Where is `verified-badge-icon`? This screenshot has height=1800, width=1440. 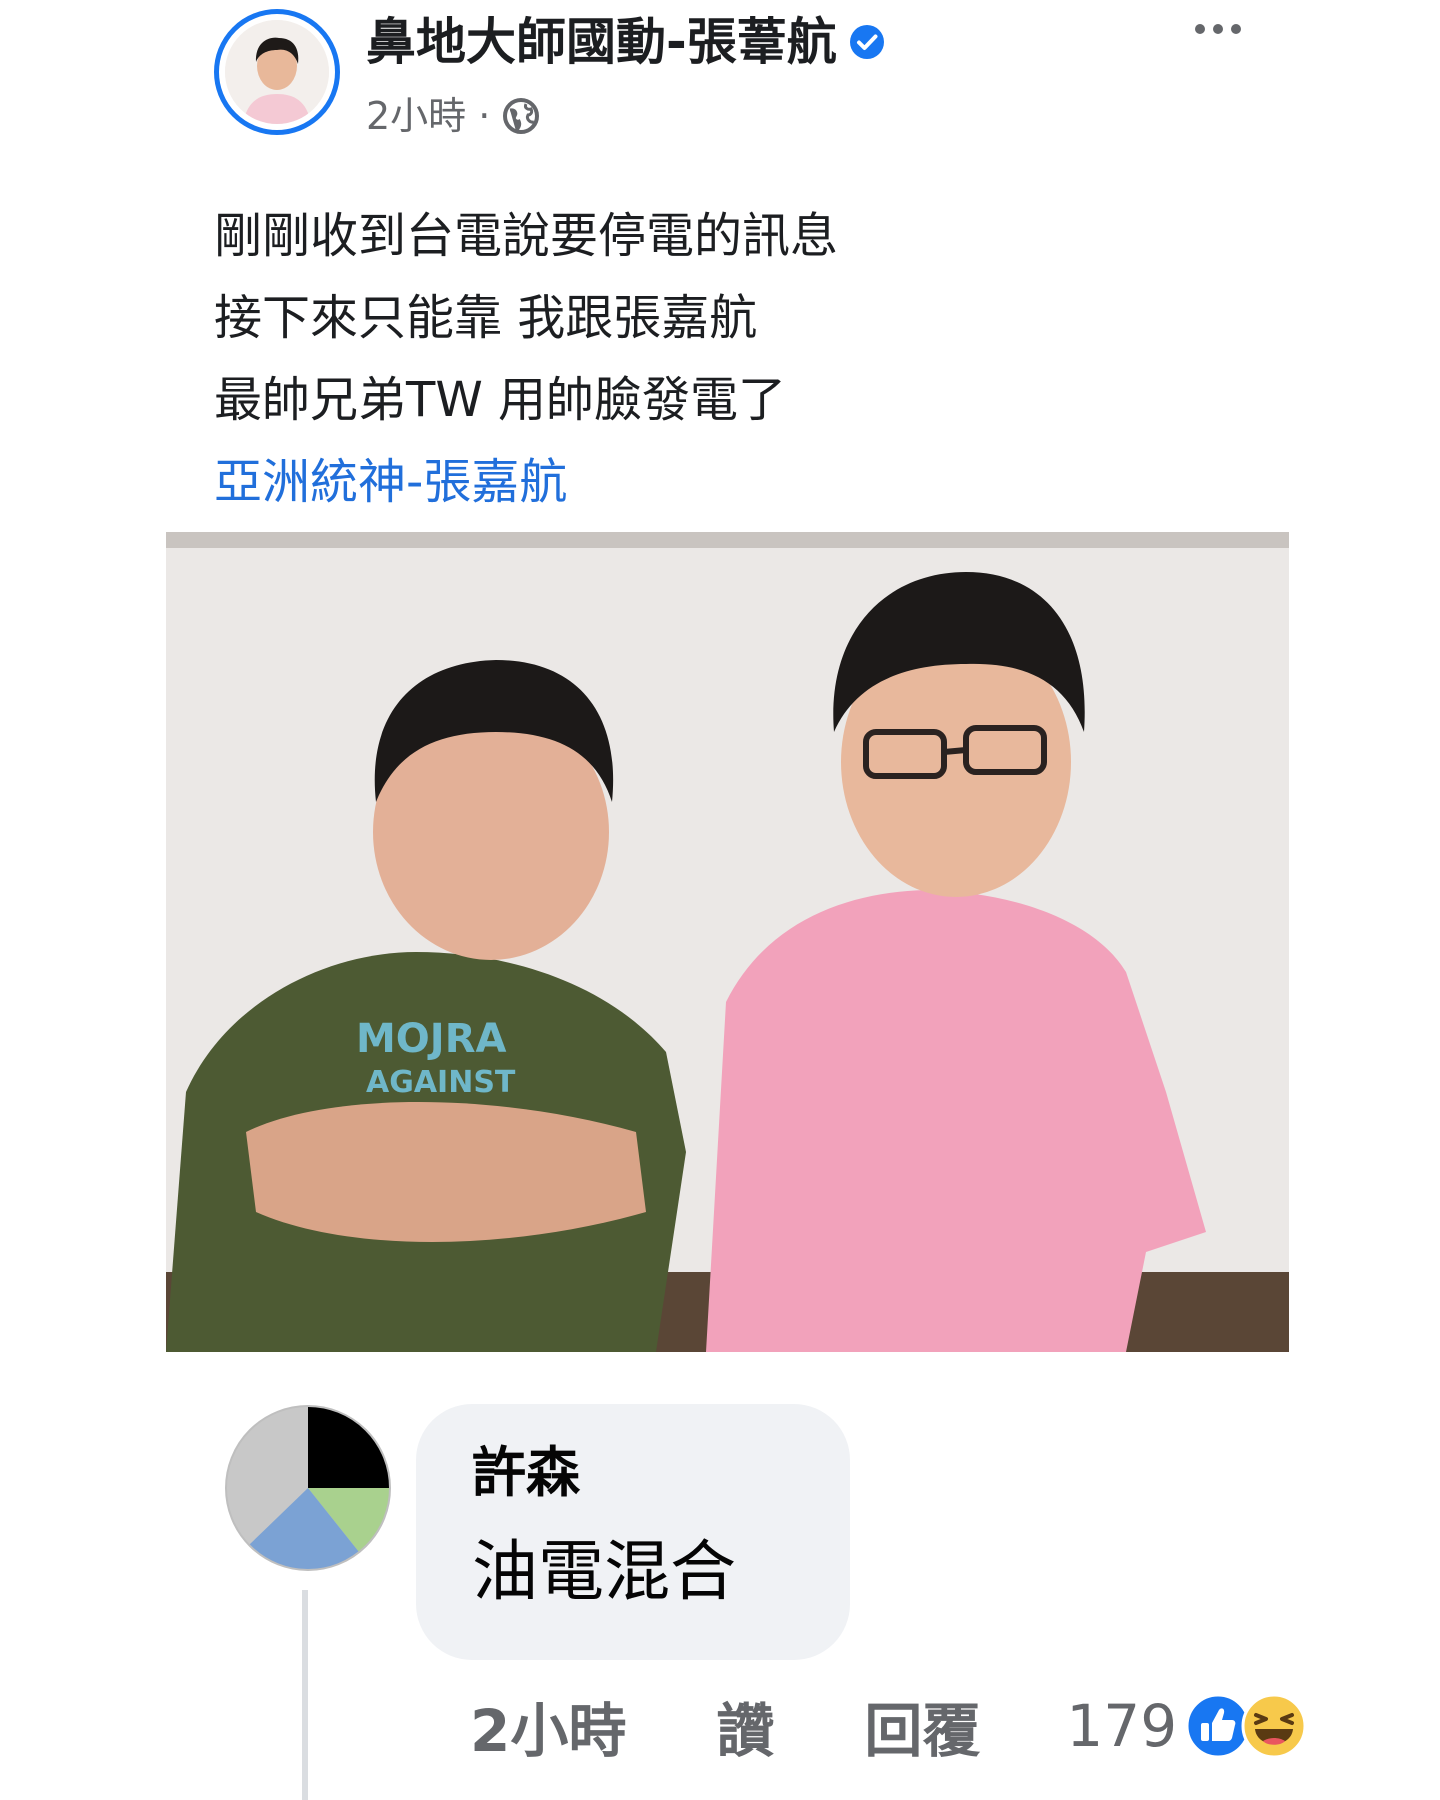 verified-badge-icon is located at coordinates (866, 42).